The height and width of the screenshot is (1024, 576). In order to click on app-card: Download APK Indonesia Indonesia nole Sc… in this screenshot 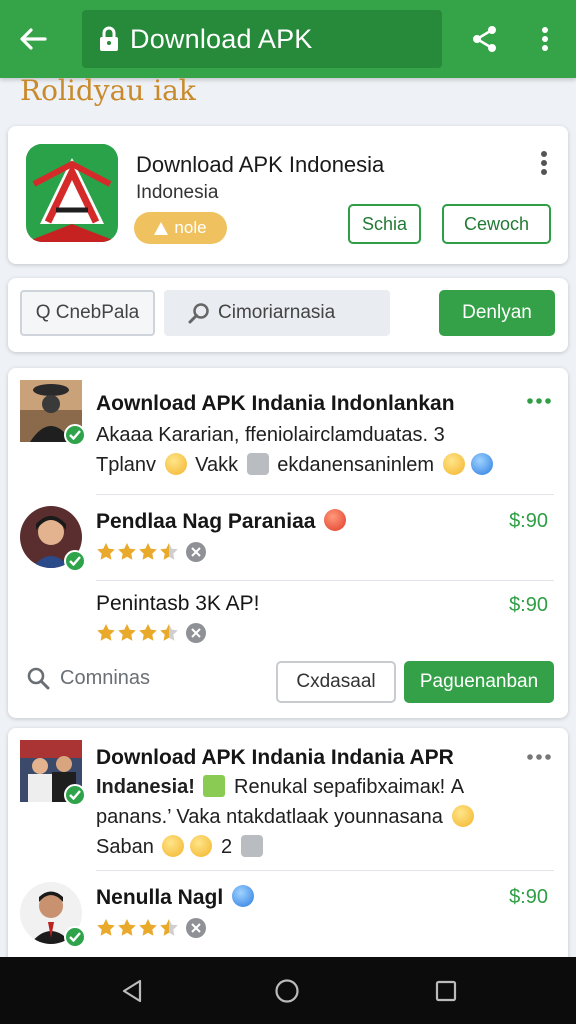, I will do `click(288, 195)`.